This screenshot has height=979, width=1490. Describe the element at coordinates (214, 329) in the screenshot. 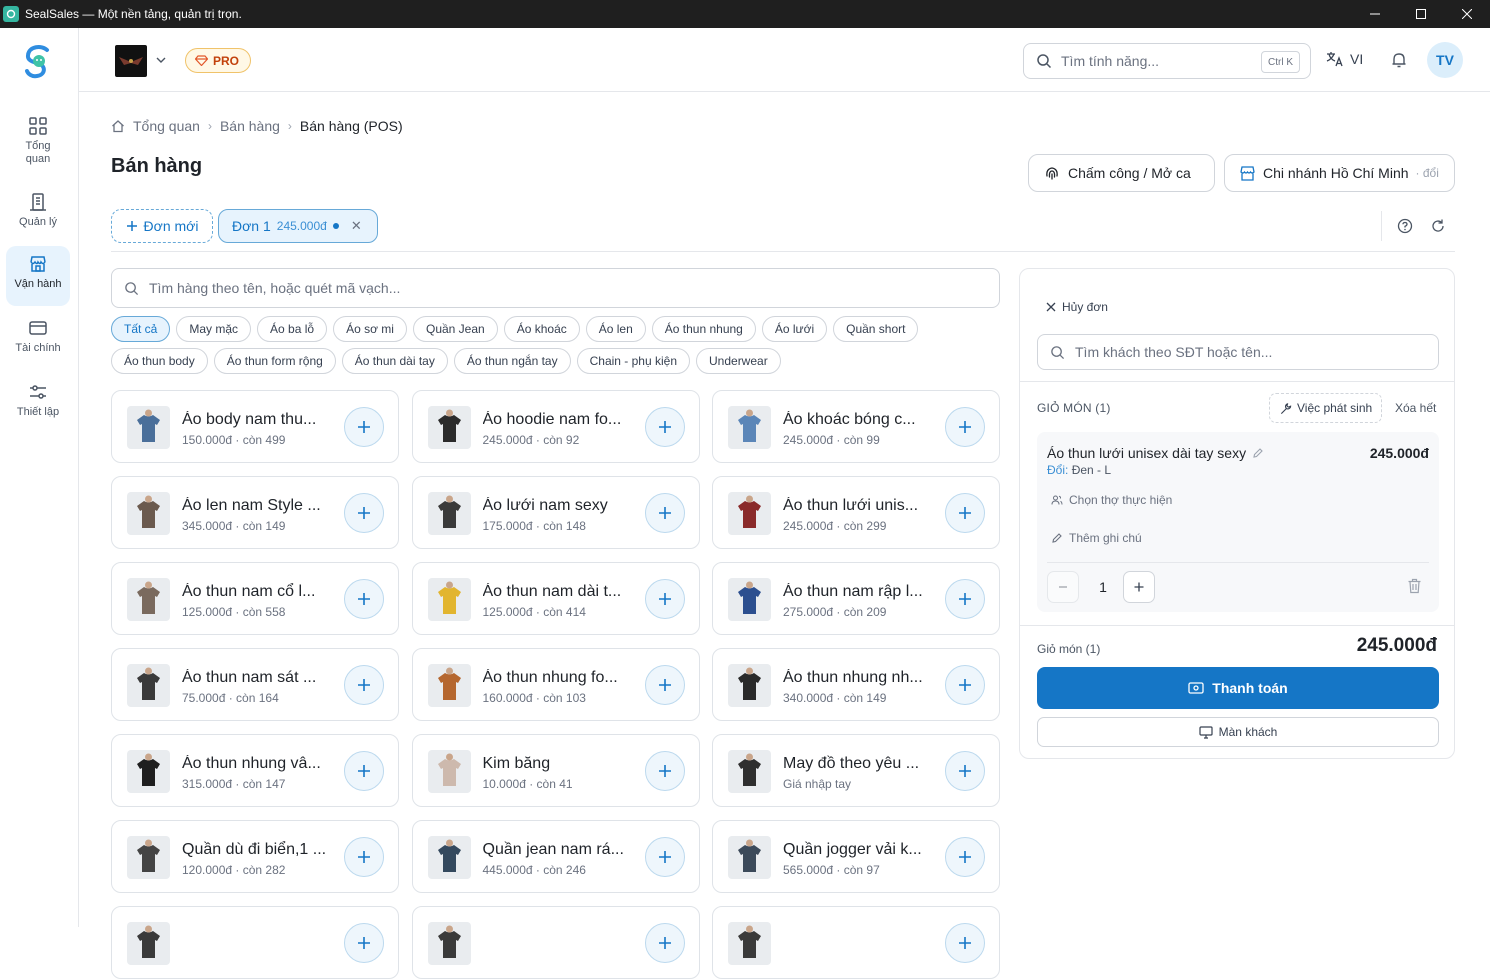

I see `category-chip: May mặc` at that location.